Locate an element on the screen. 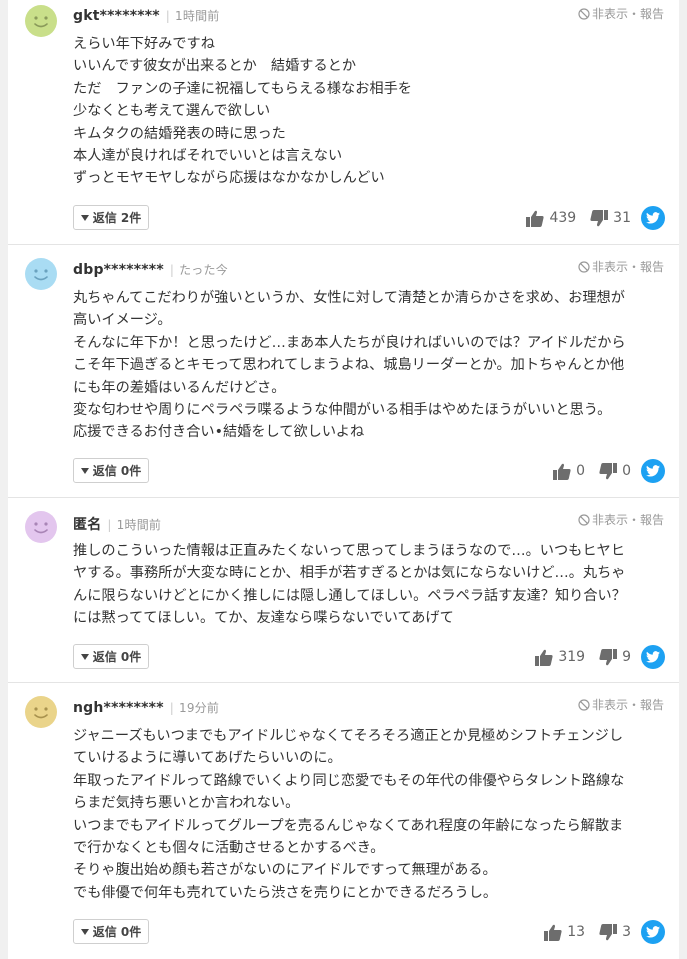 This screenshot has height=959, width=687. dislike-count: 3 is located at coordinates (626, 932).